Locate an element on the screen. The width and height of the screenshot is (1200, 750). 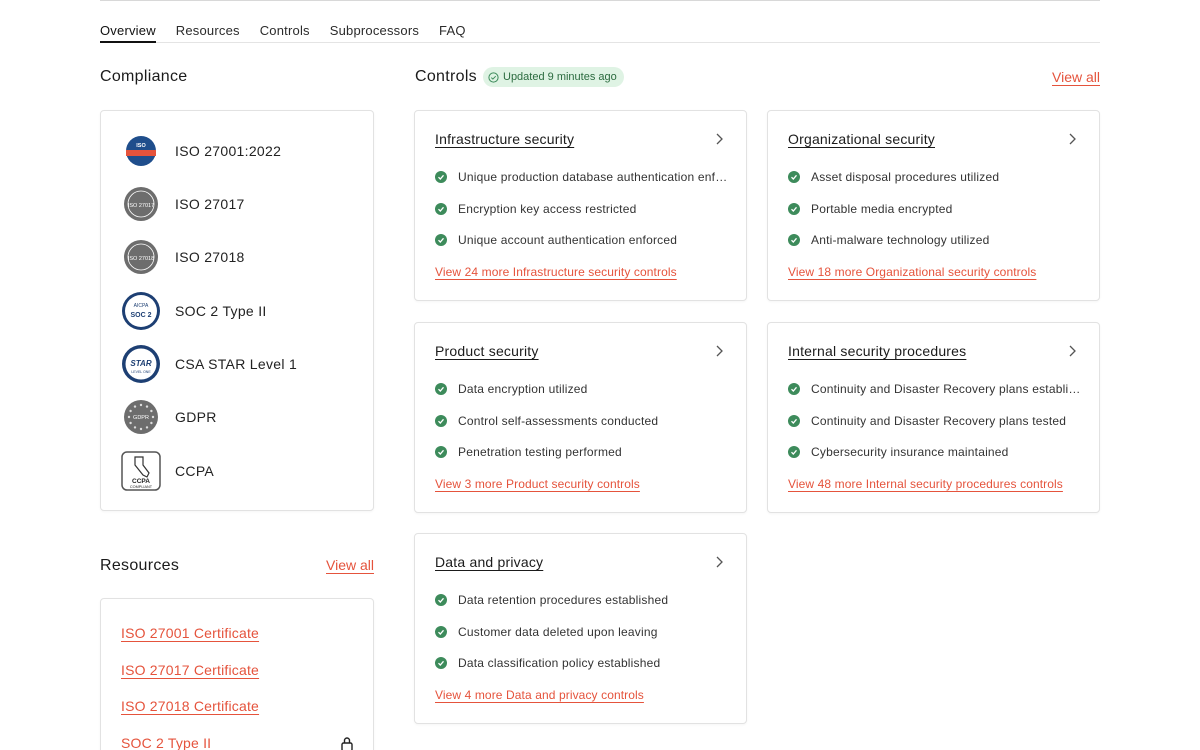
control-item-label: Control self-assessments conducted is located at coordinates (558, 421).